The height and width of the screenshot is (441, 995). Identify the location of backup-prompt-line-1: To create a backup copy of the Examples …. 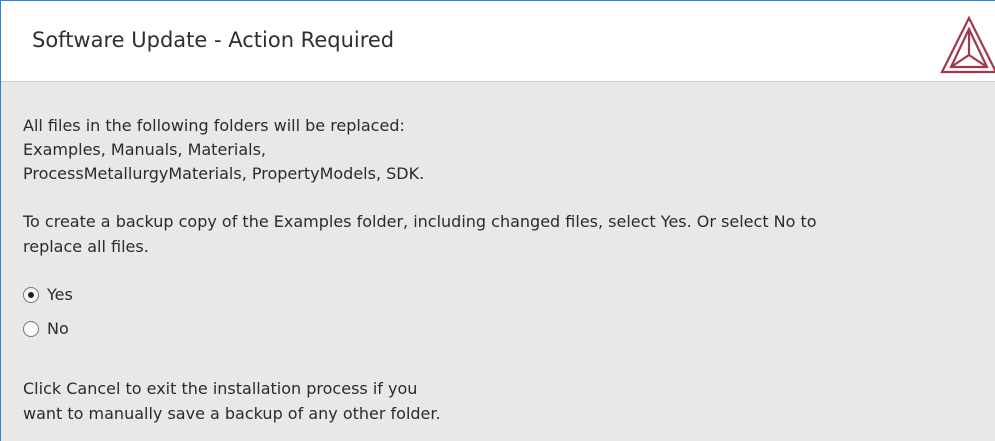
(420, 221).